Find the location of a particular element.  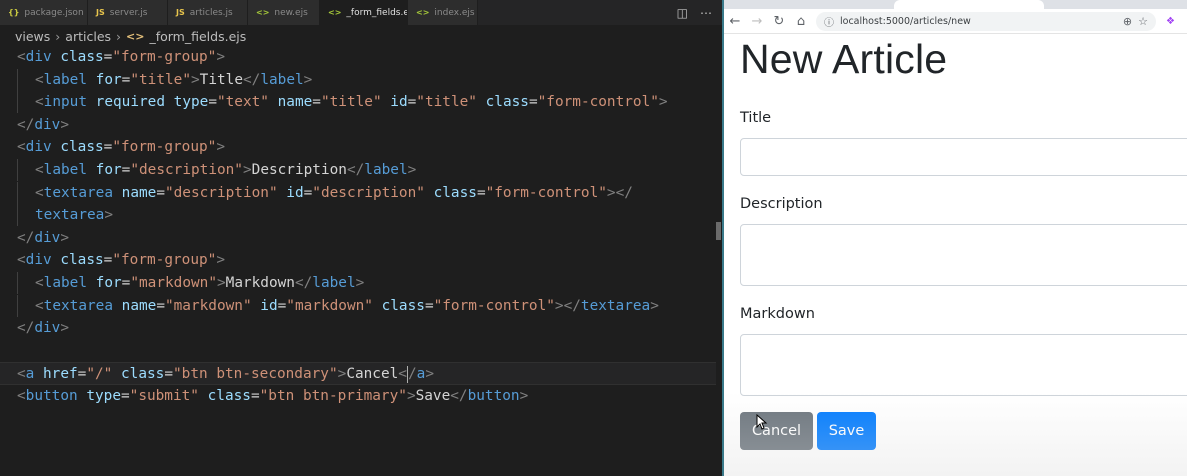

editor-tab-label: _form_fields.ejs is located at coordinates (376, 12).